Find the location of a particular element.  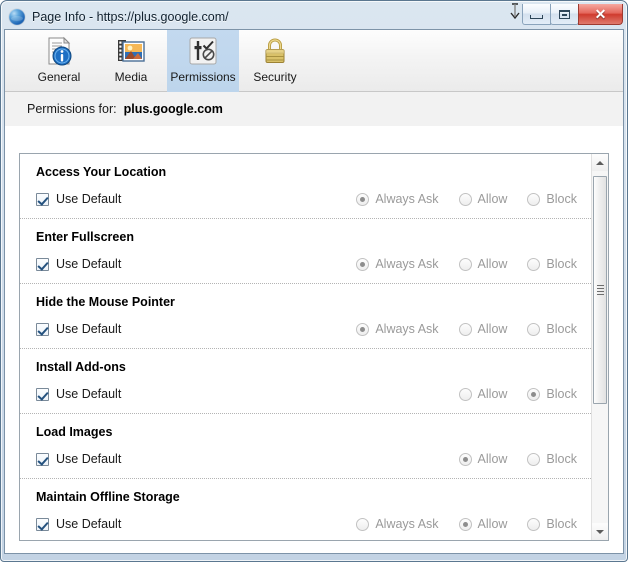

scroll-down-arrow-icon is located at coordinates (600, 531).